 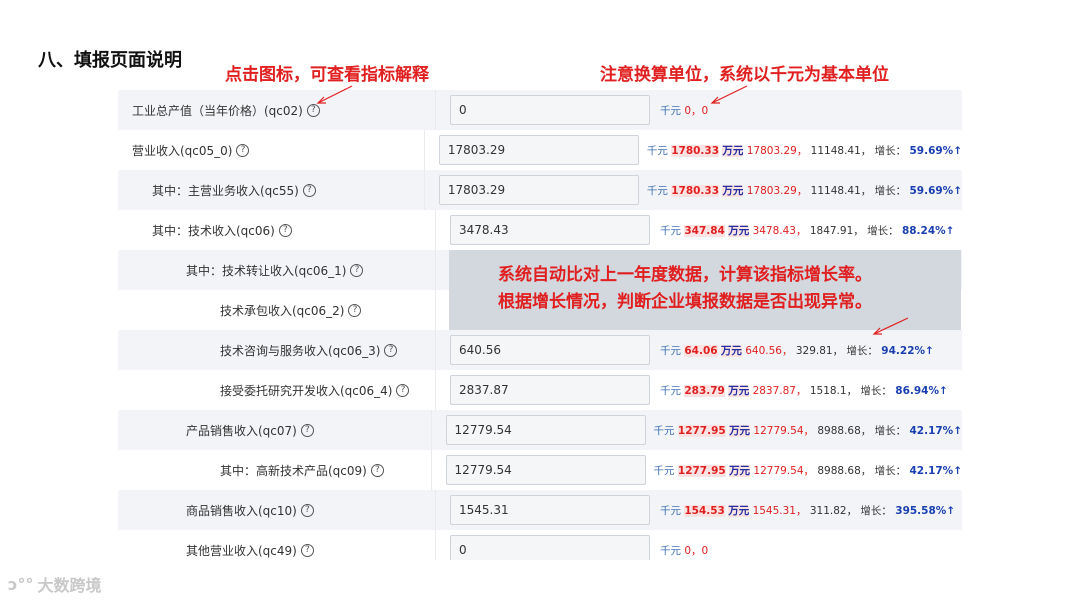 I want to click on field-label: 其中：主营业务收入(qc55)?, so click(x=271, y=190).